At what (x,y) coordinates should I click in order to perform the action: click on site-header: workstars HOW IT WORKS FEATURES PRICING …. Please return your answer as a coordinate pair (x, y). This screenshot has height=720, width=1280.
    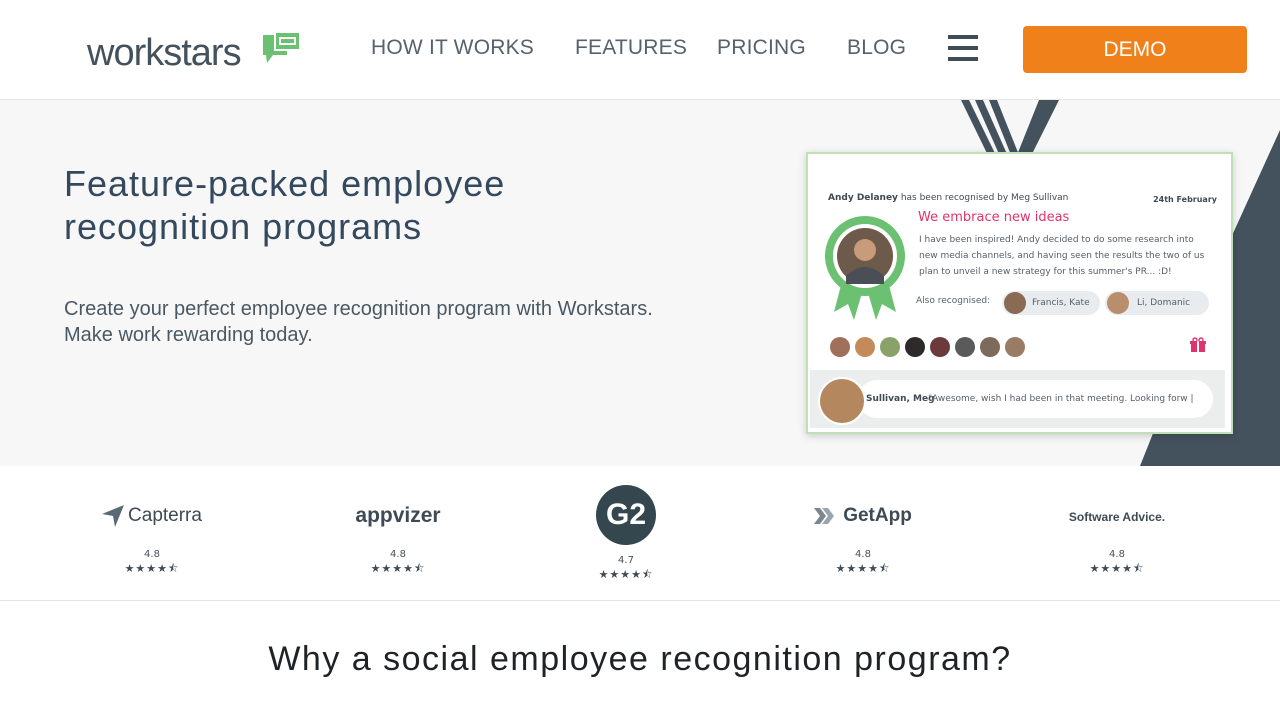
    Looking at the image, I should click on (640, 50).